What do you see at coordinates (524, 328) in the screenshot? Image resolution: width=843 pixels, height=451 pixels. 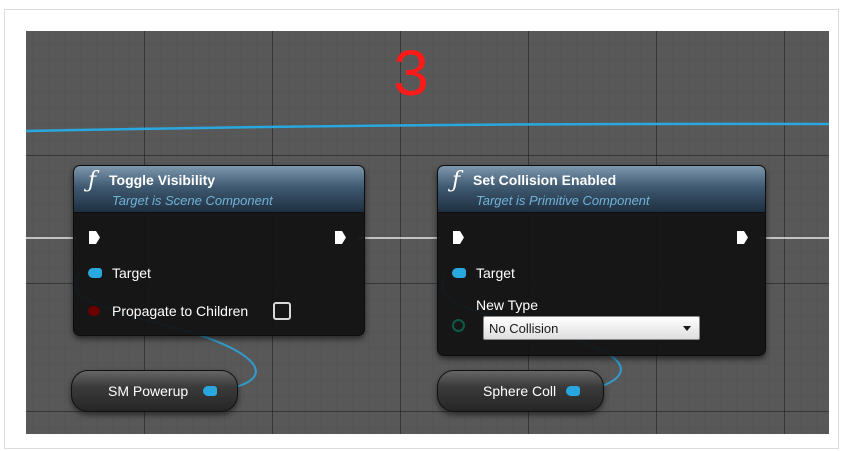 I see `collision-type-value: No Collision` at bounding box center [524, 328].